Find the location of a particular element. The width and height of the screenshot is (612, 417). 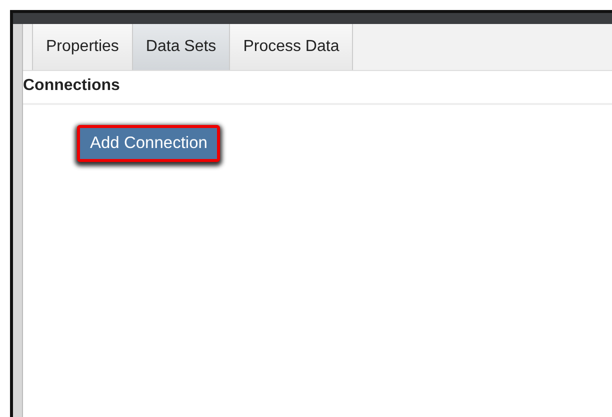

add-connection-button: Add Connection is located at coordinates (148, 143).